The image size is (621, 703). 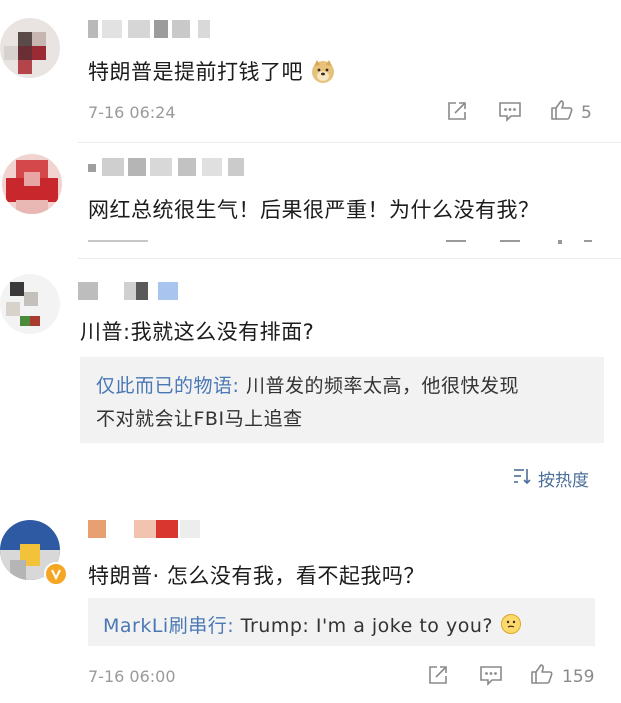 What do you see at coordinates (578, 677) in the screenshot?
I see `like-count: 159` at bounding box center [578, 677].